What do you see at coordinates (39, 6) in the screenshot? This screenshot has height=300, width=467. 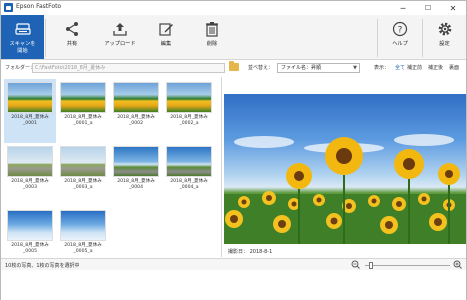 I see `window-title: Epson FastFoto` at bounding box center [39, 6].